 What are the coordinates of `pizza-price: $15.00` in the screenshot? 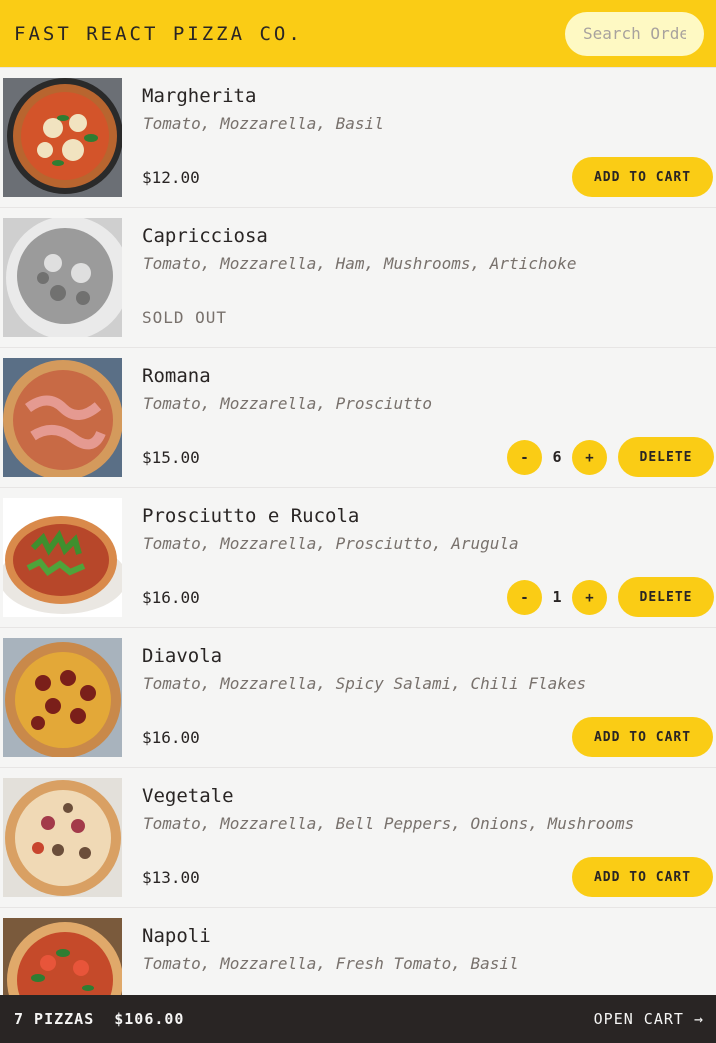 It's located at (171, 457).